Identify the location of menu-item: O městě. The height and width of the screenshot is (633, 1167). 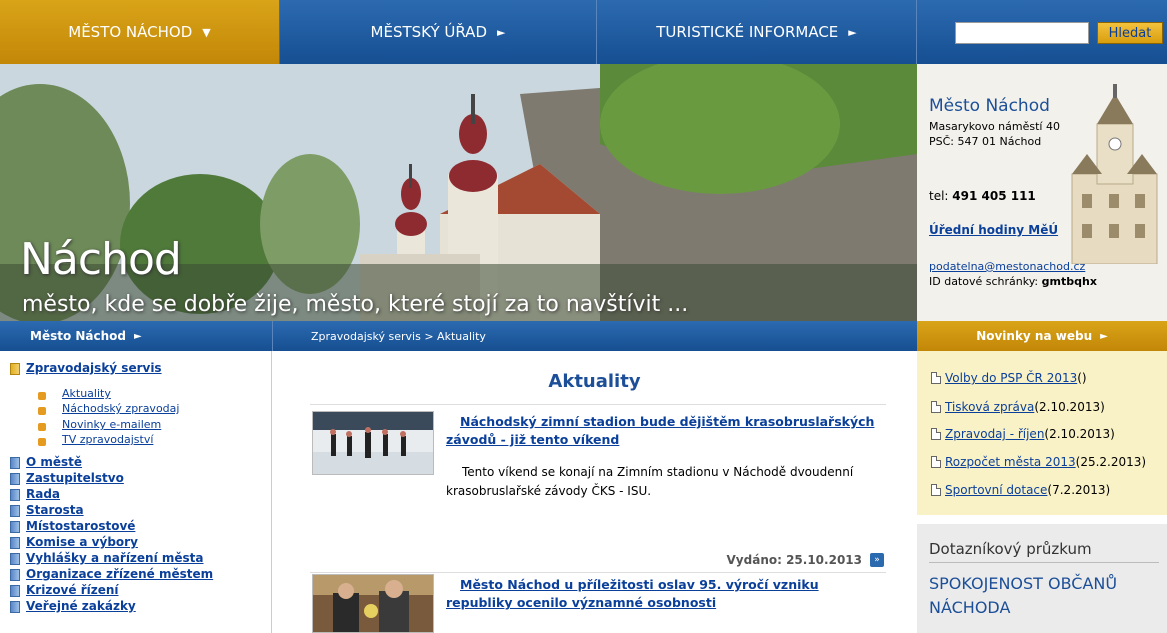
(54, 462).